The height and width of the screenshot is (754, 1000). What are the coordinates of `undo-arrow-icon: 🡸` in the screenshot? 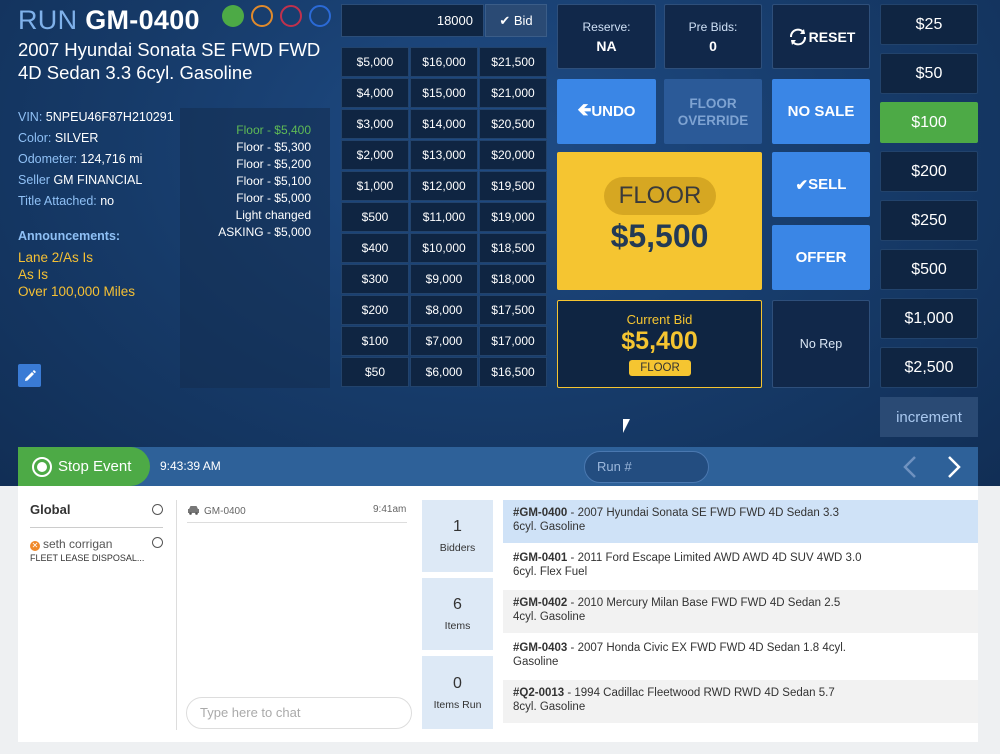 It's located at (584, 109).